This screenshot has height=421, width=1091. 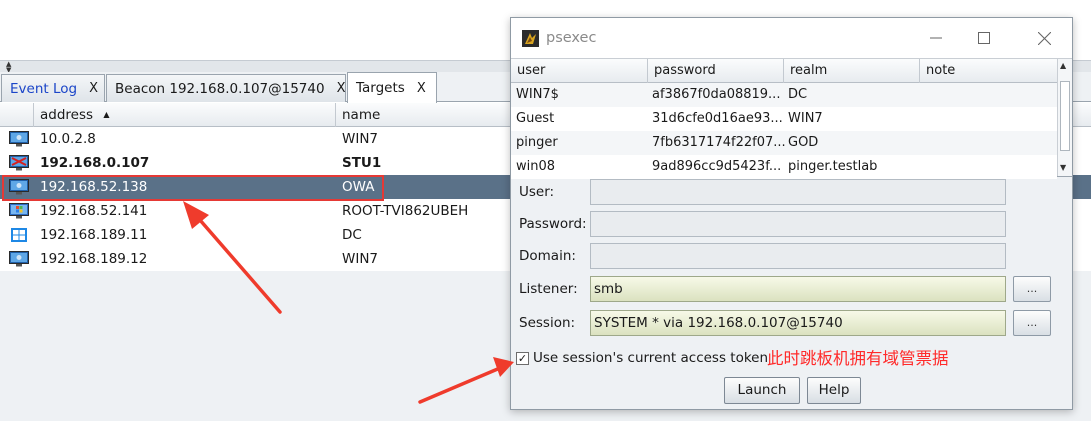 I want to click on scrollbar-thumb, so click(x=1065, y=116).